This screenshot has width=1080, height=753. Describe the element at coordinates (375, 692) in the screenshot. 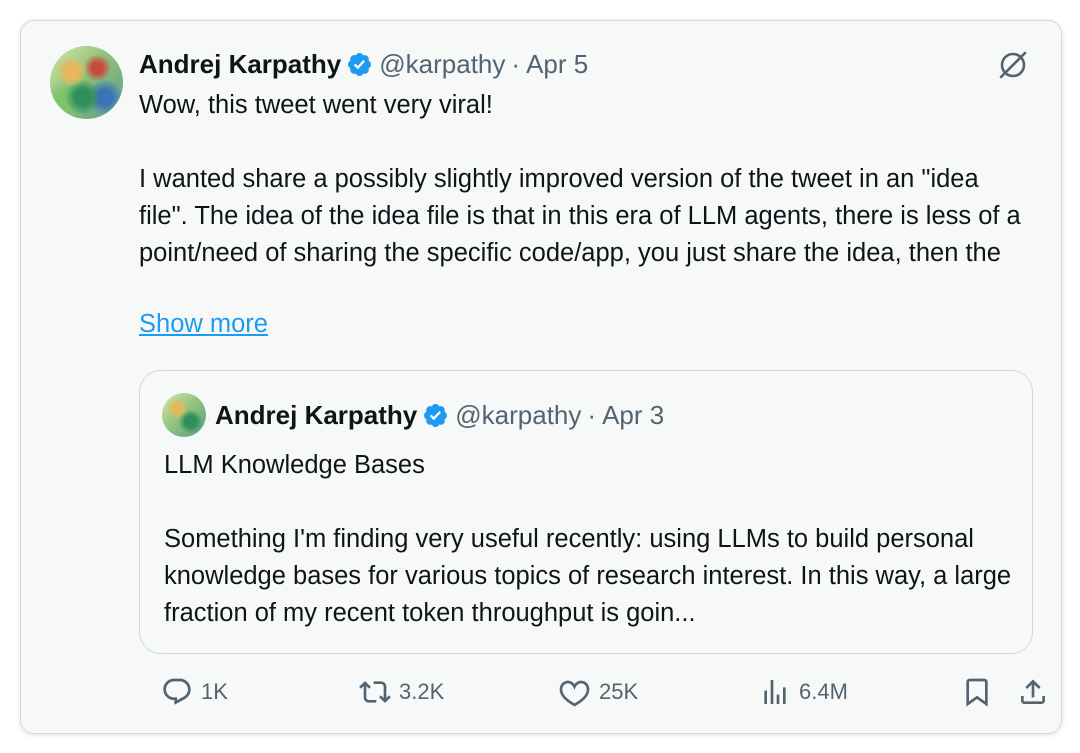

I see `repost-icon` at that location.